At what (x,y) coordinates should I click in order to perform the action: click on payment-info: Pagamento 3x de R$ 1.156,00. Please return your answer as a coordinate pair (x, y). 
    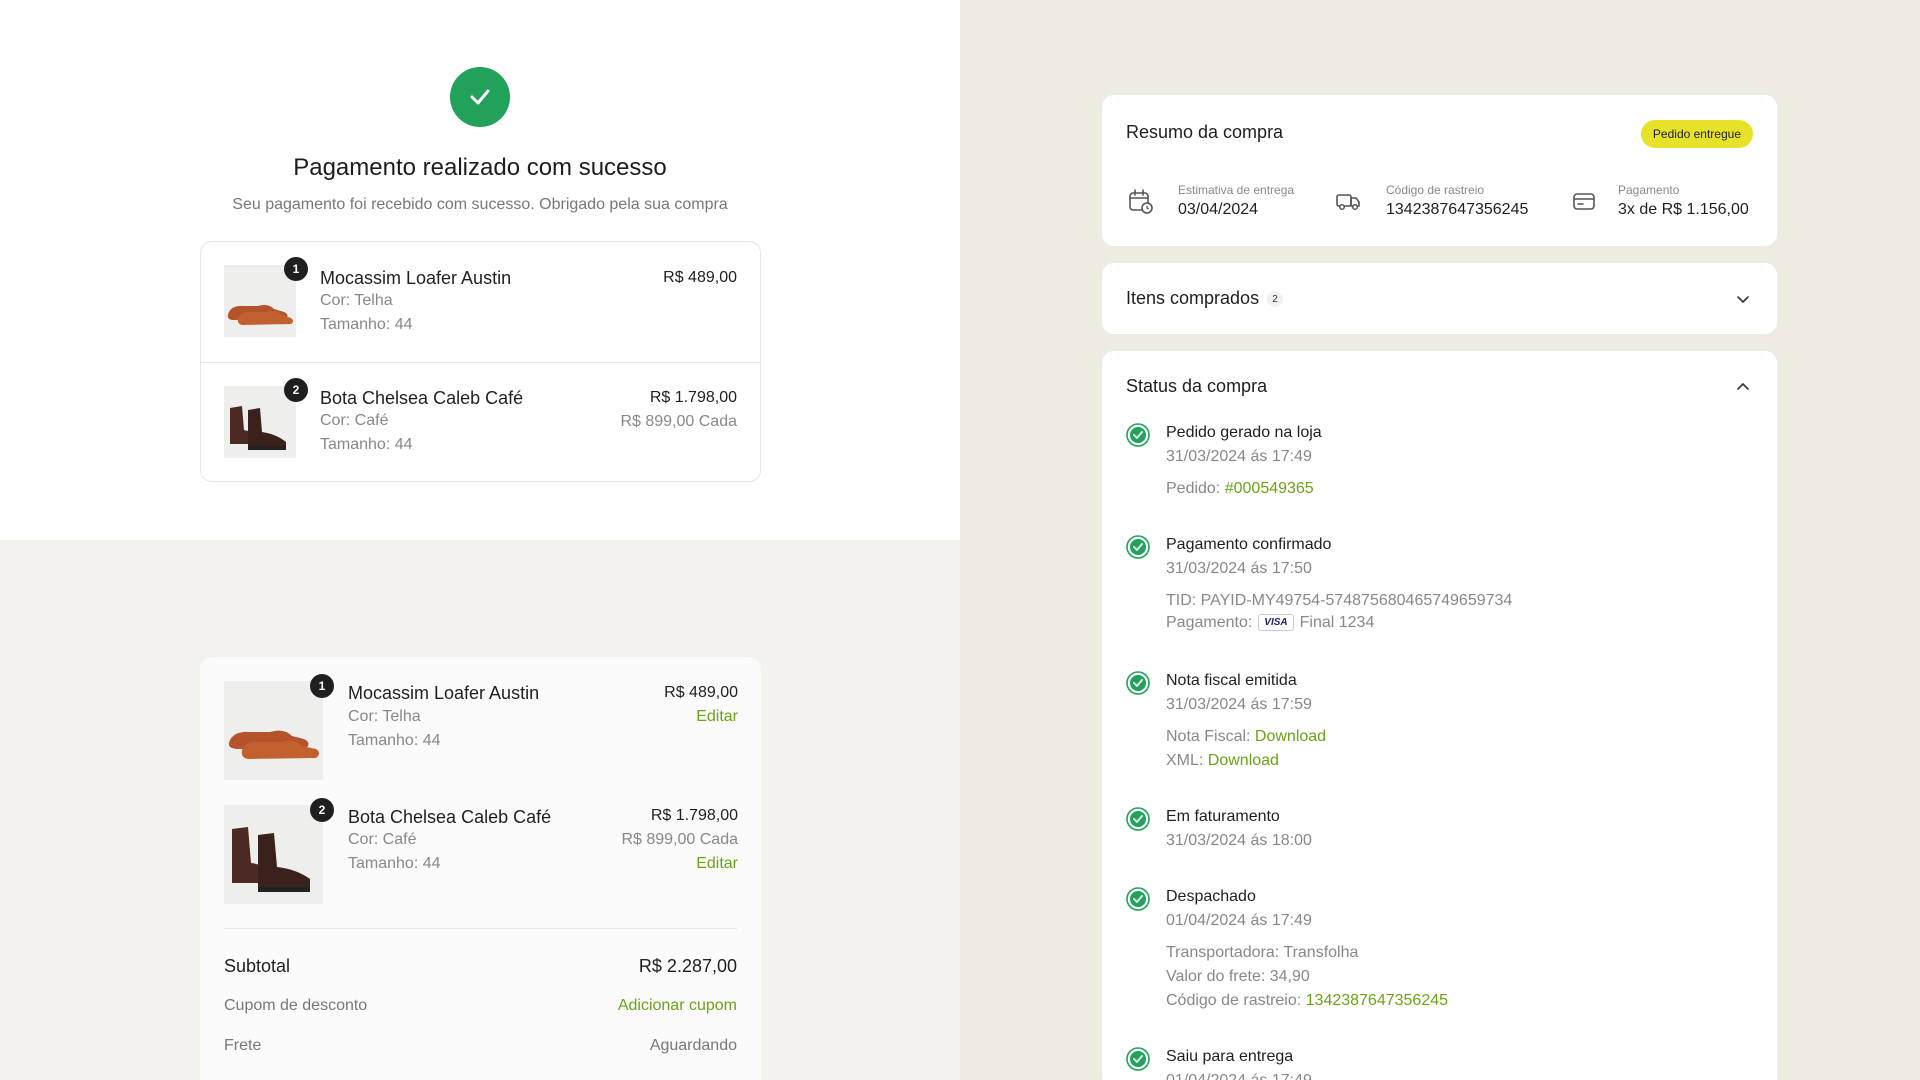
    Looking at the image, I should click on (1665, 203).